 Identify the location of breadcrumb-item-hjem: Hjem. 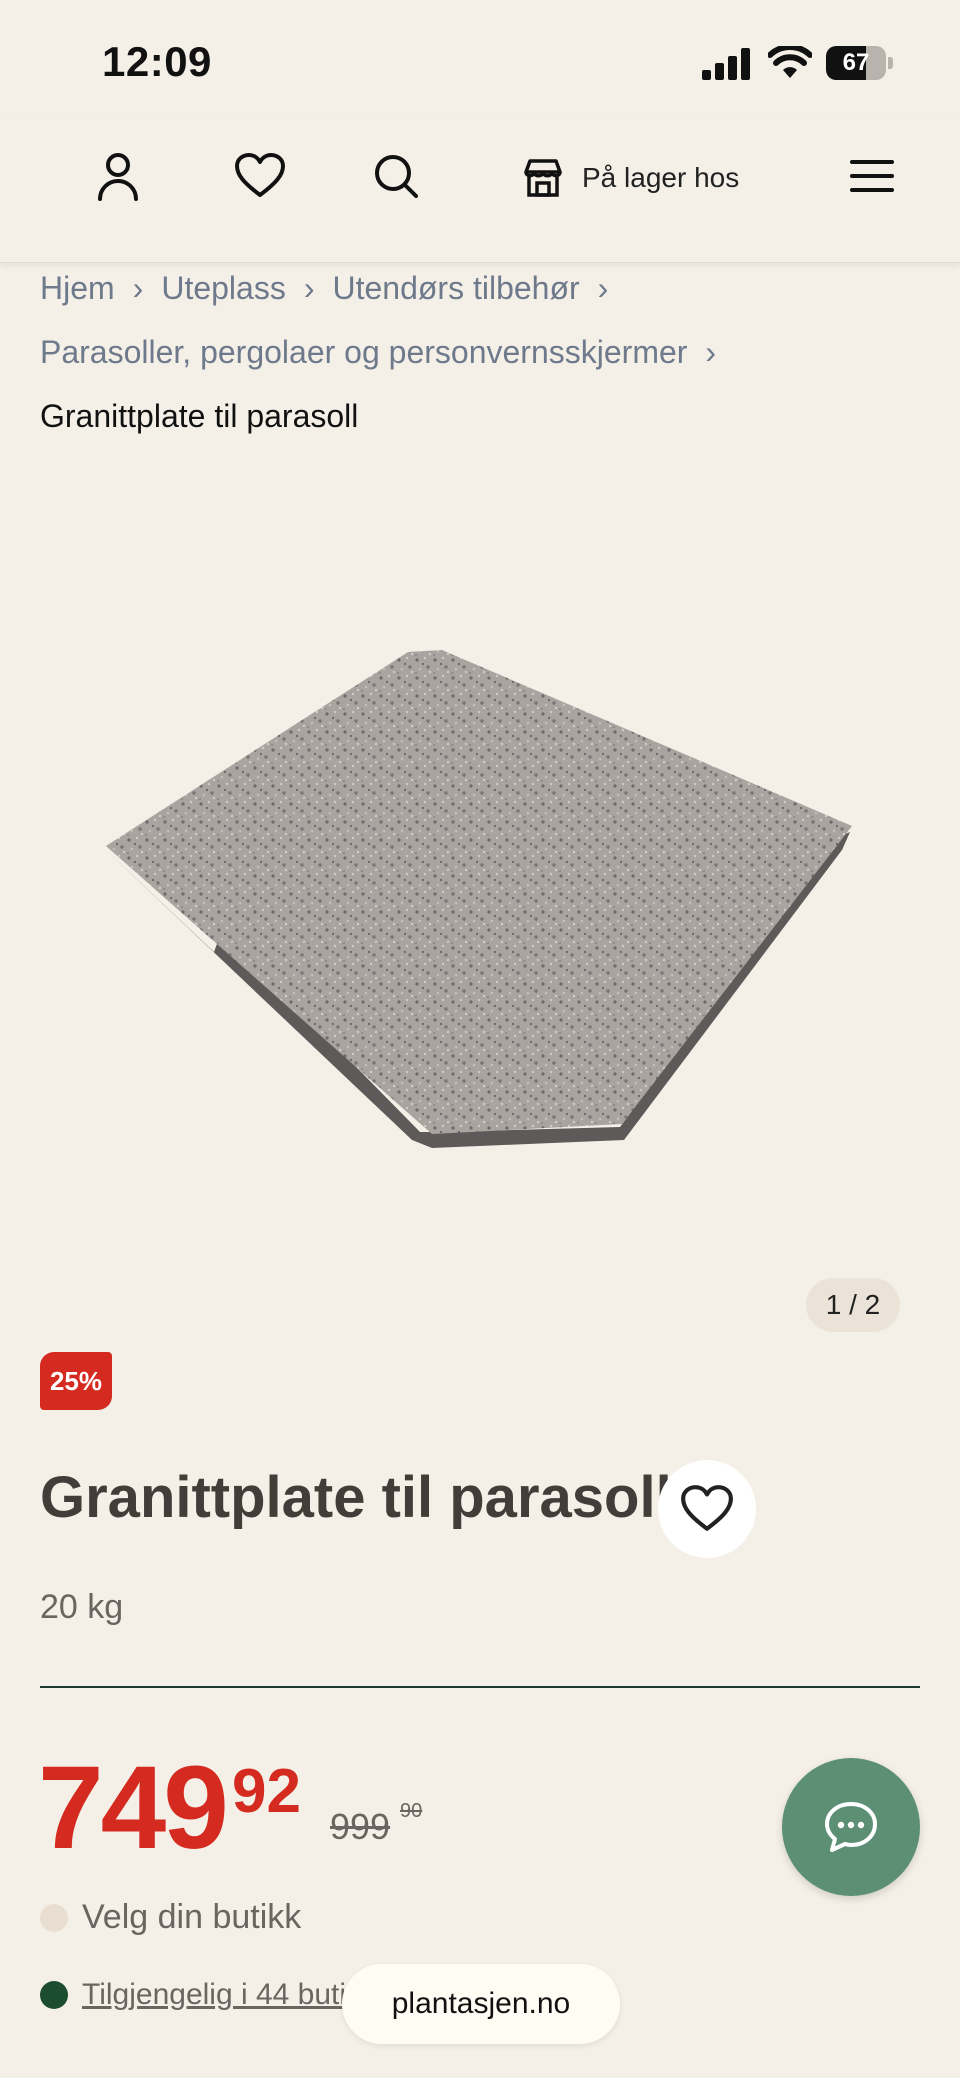
(77, 288).